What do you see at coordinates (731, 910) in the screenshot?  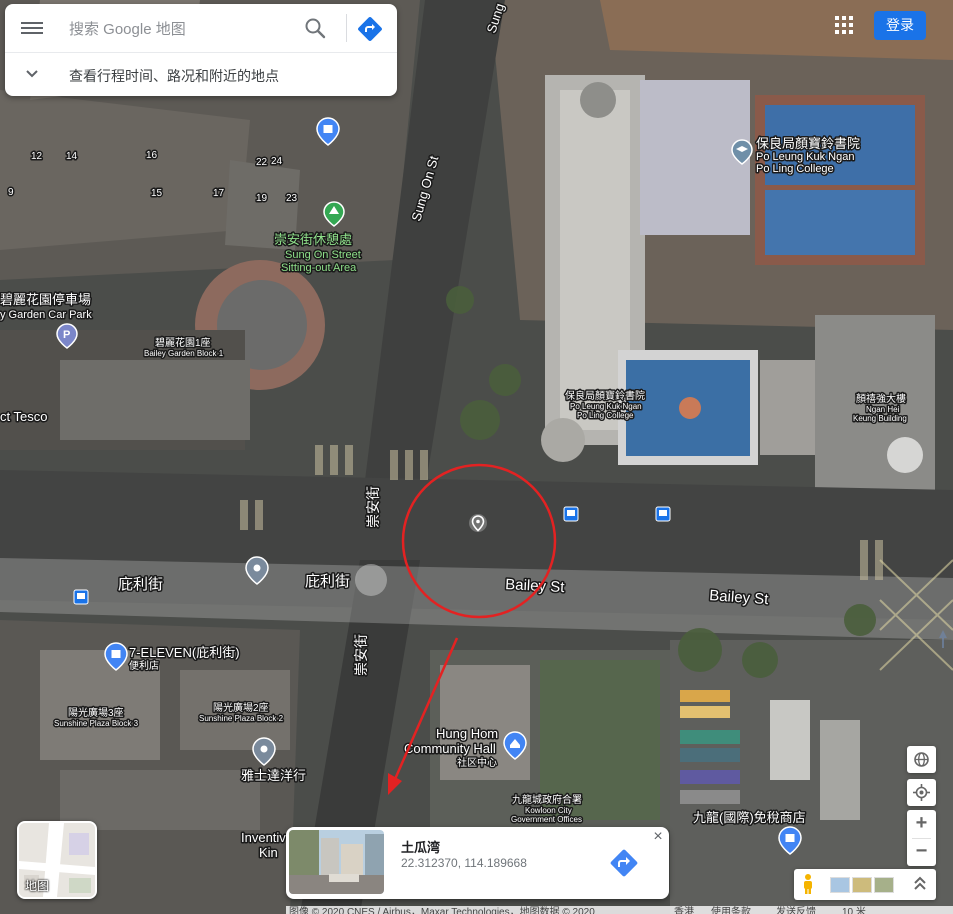 I see `terms-link: 使用条款` at bounding box center [731, 910].